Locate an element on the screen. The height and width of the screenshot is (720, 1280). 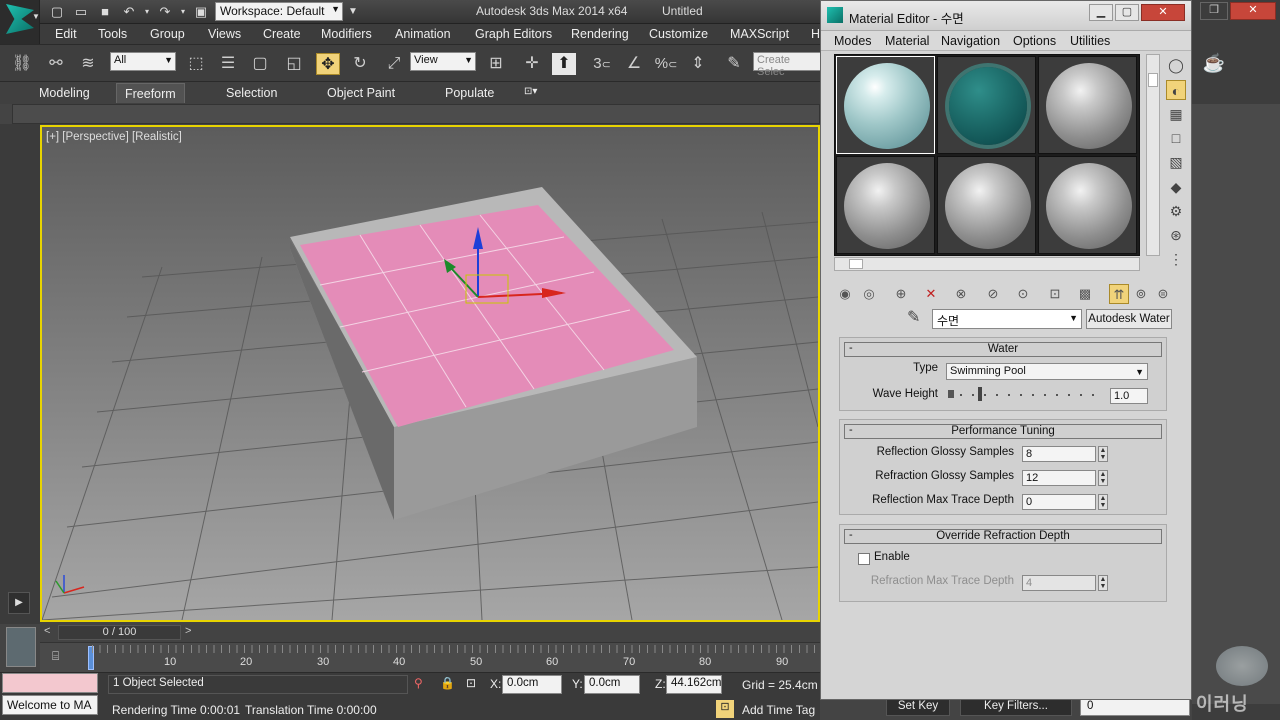
me-menu-navigation: Navigation is located at coordinates (970, 41).